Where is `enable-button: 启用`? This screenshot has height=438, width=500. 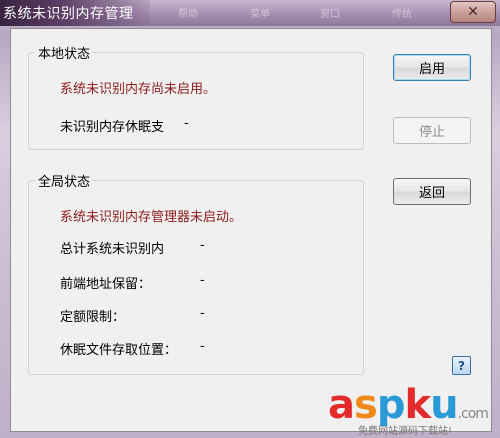
enable-button: 启用 is located at coordinates (432, 67).